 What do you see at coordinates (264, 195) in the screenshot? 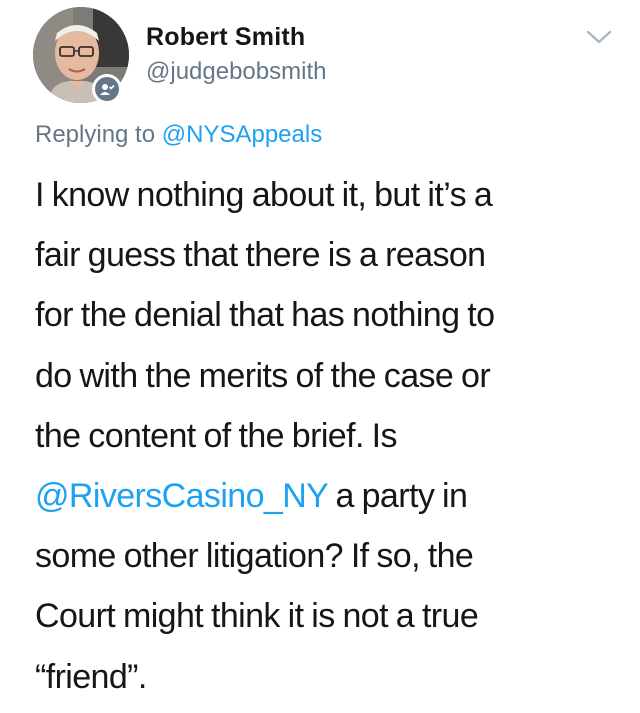
I see `tweet-line: I know nothing about it, but it’s a` at bounding box center [264, 195].